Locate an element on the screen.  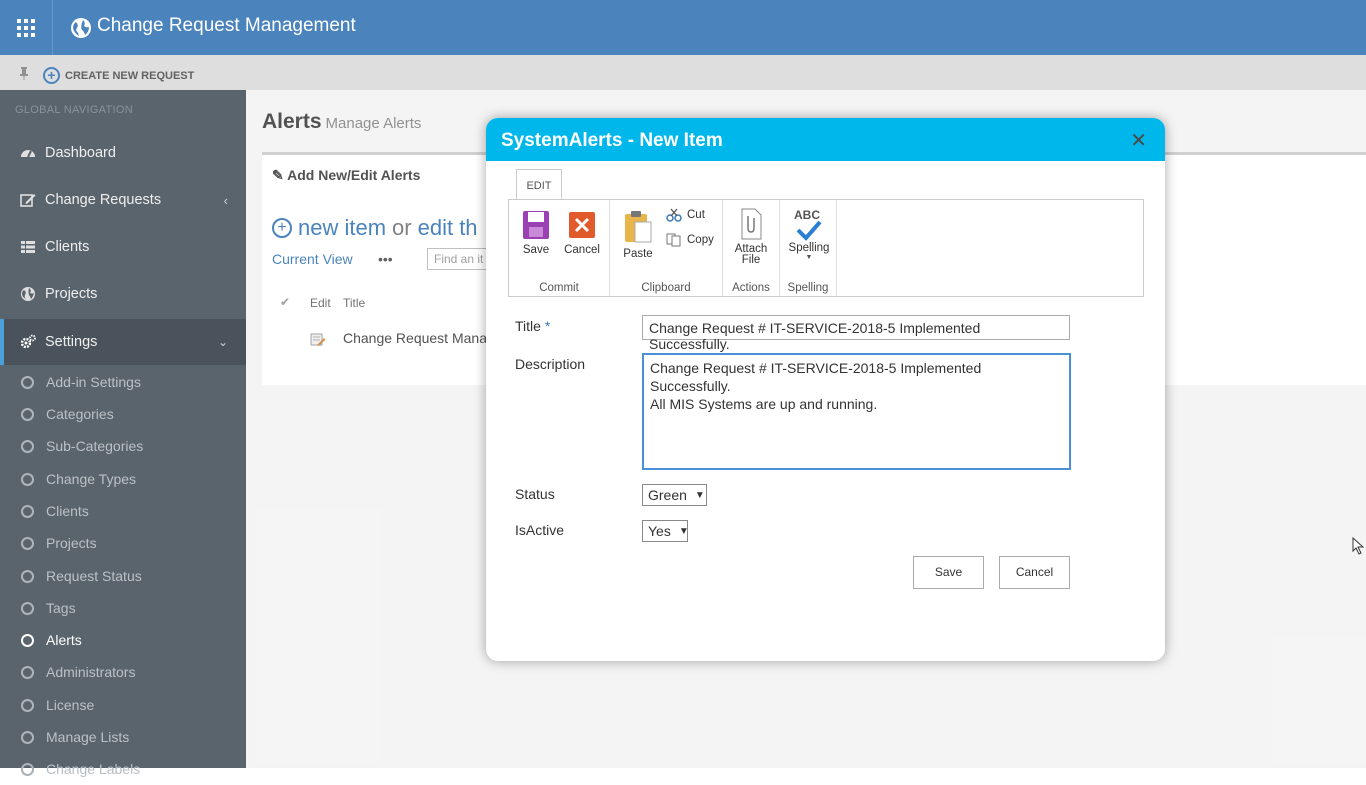
ribbon-spelling-label: Spelling is located at coordinates (809, 248).